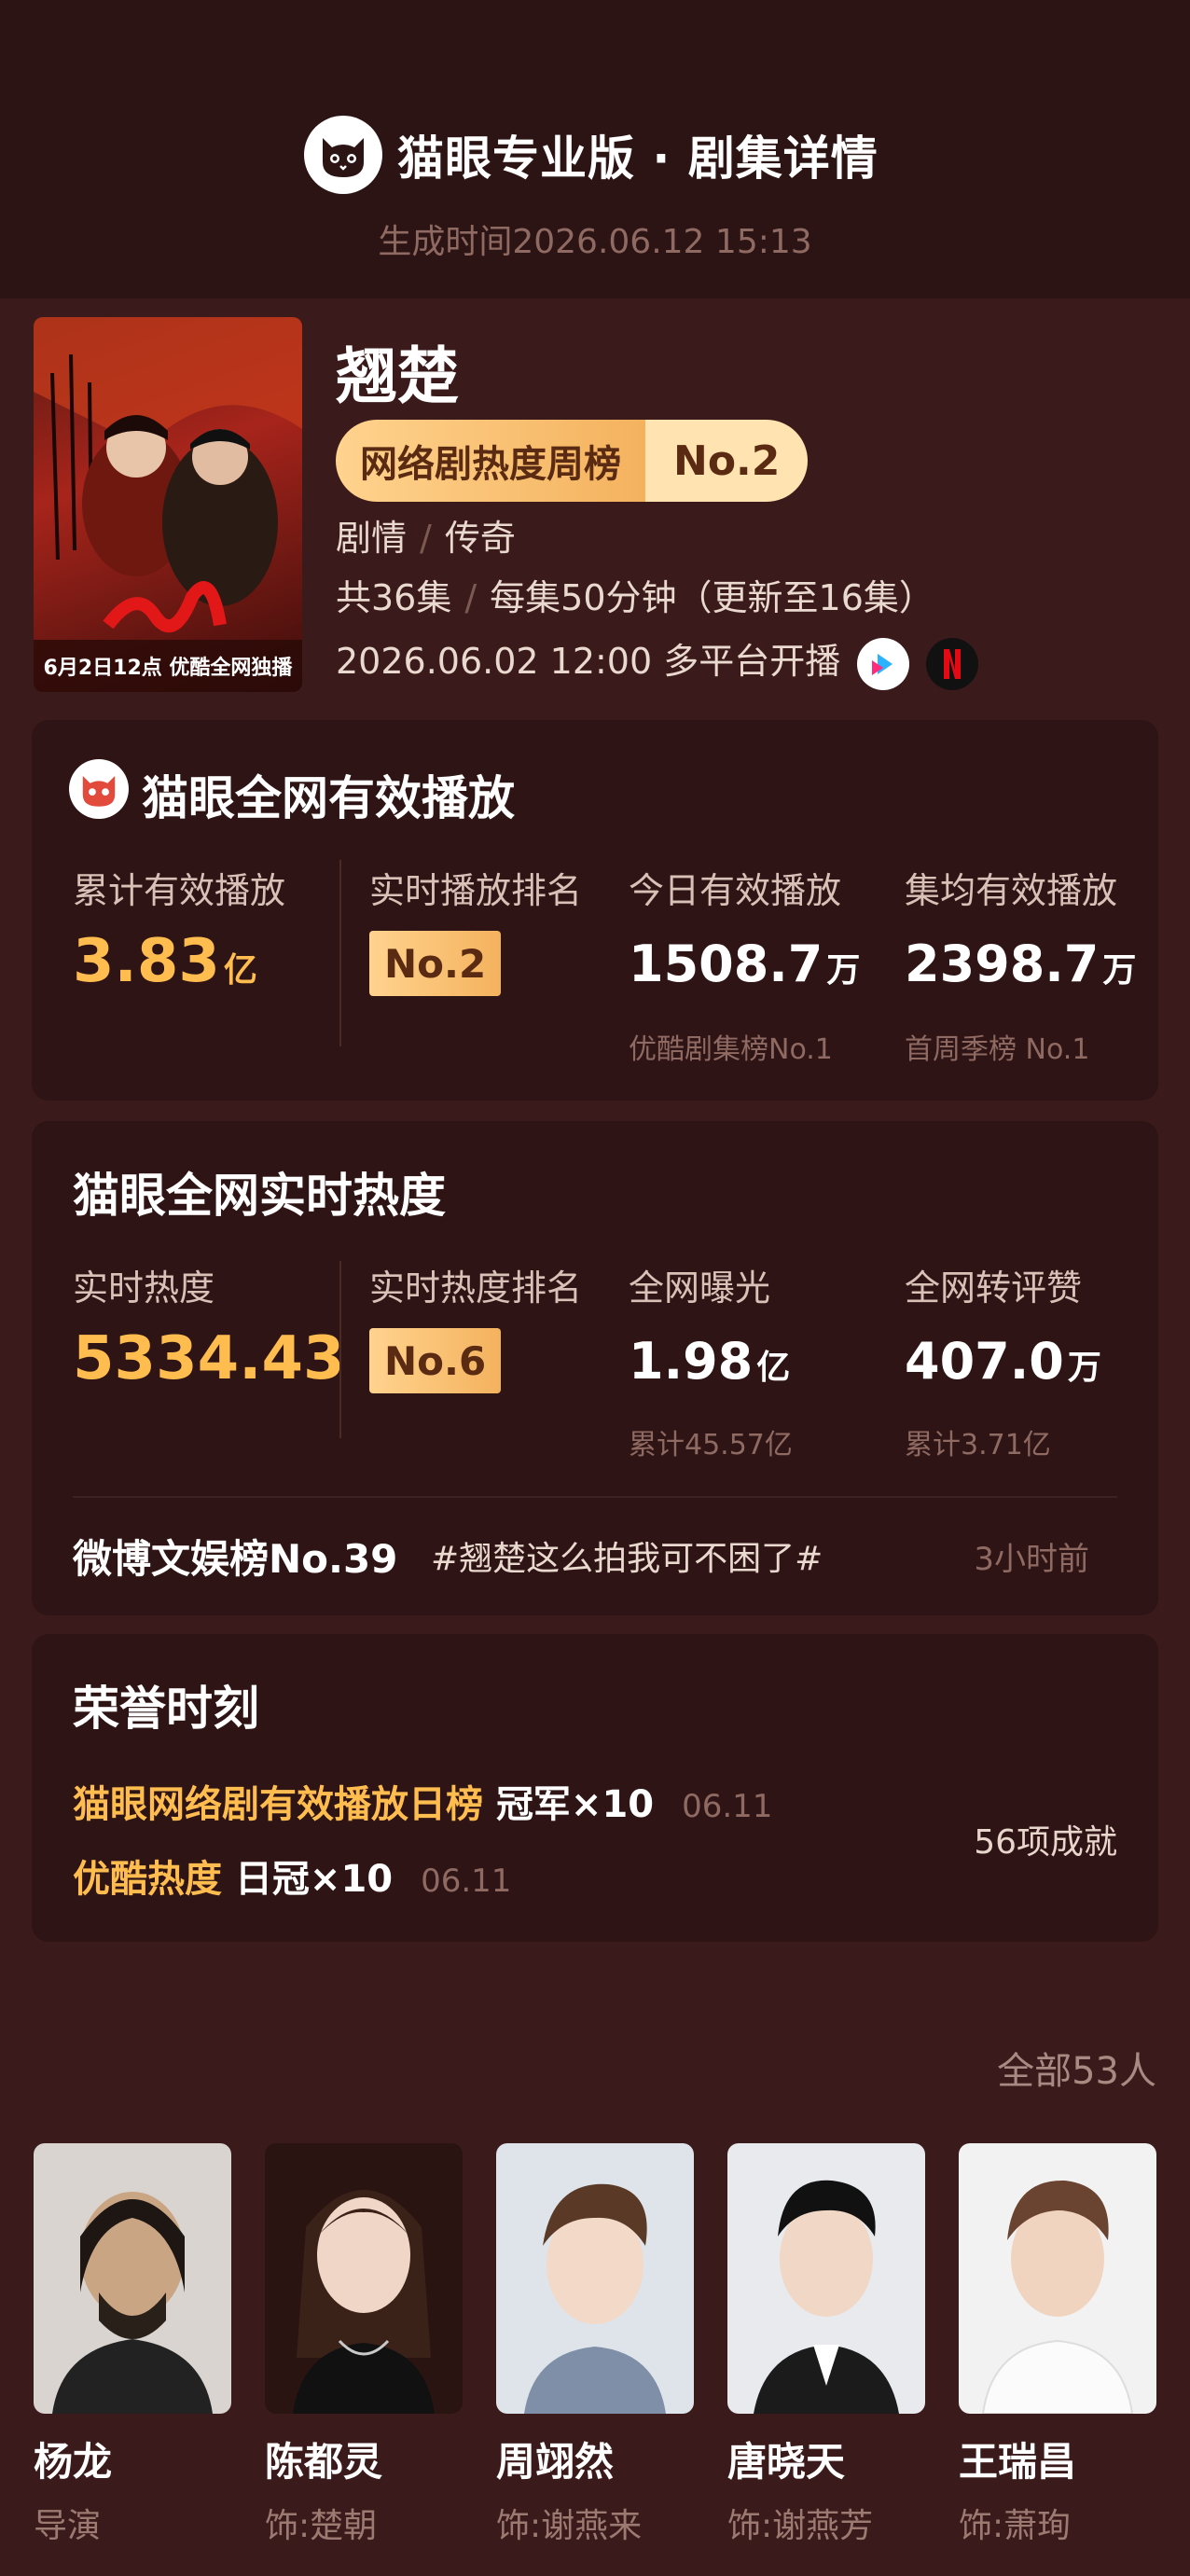 The image size is (1190, 2576). Describe the element at coordinates (726, 964) in the screenshot. I see `today-number: 1508.7` at that location.